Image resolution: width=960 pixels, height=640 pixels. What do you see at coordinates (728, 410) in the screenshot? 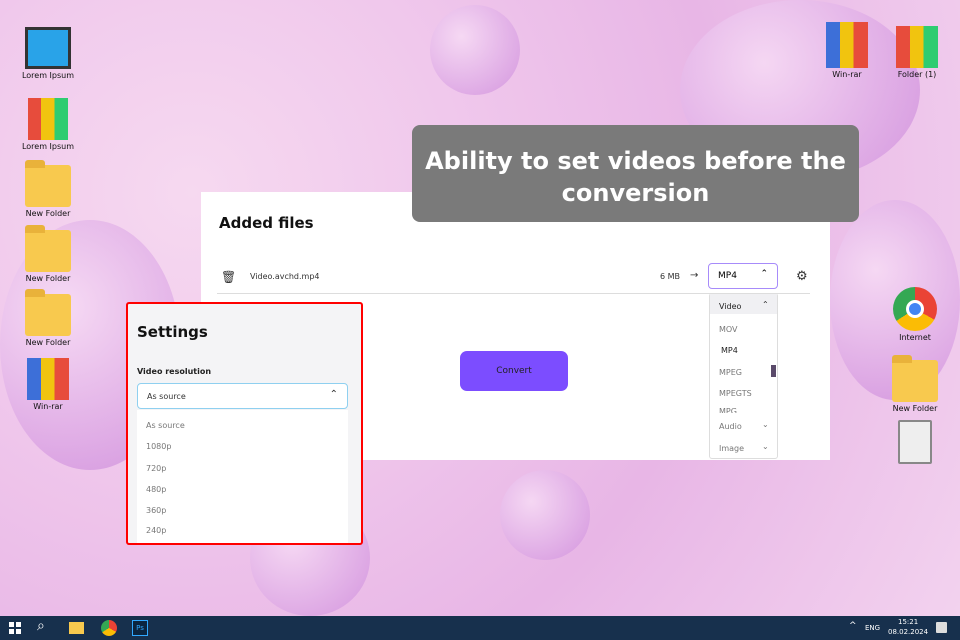
I see `format-option: MPG` at bounding box center [728, 410].